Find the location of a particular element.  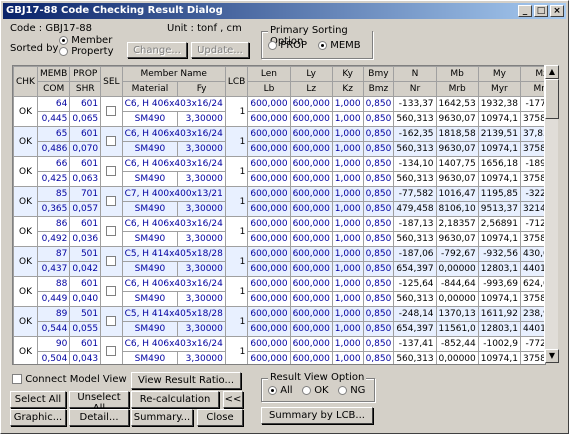

sort-property-radio: Property is located at coordinates (86, 51).